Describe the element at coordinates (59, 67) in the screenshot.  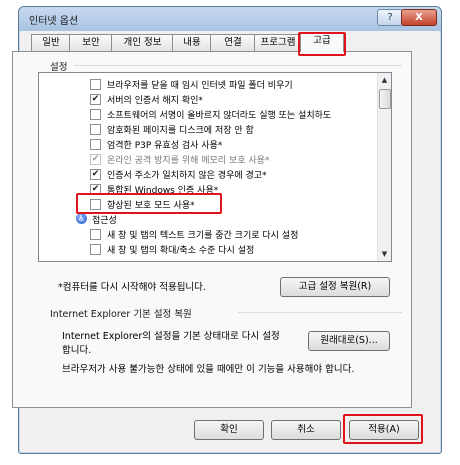
I see `settings-group-label: 설정` at that location.